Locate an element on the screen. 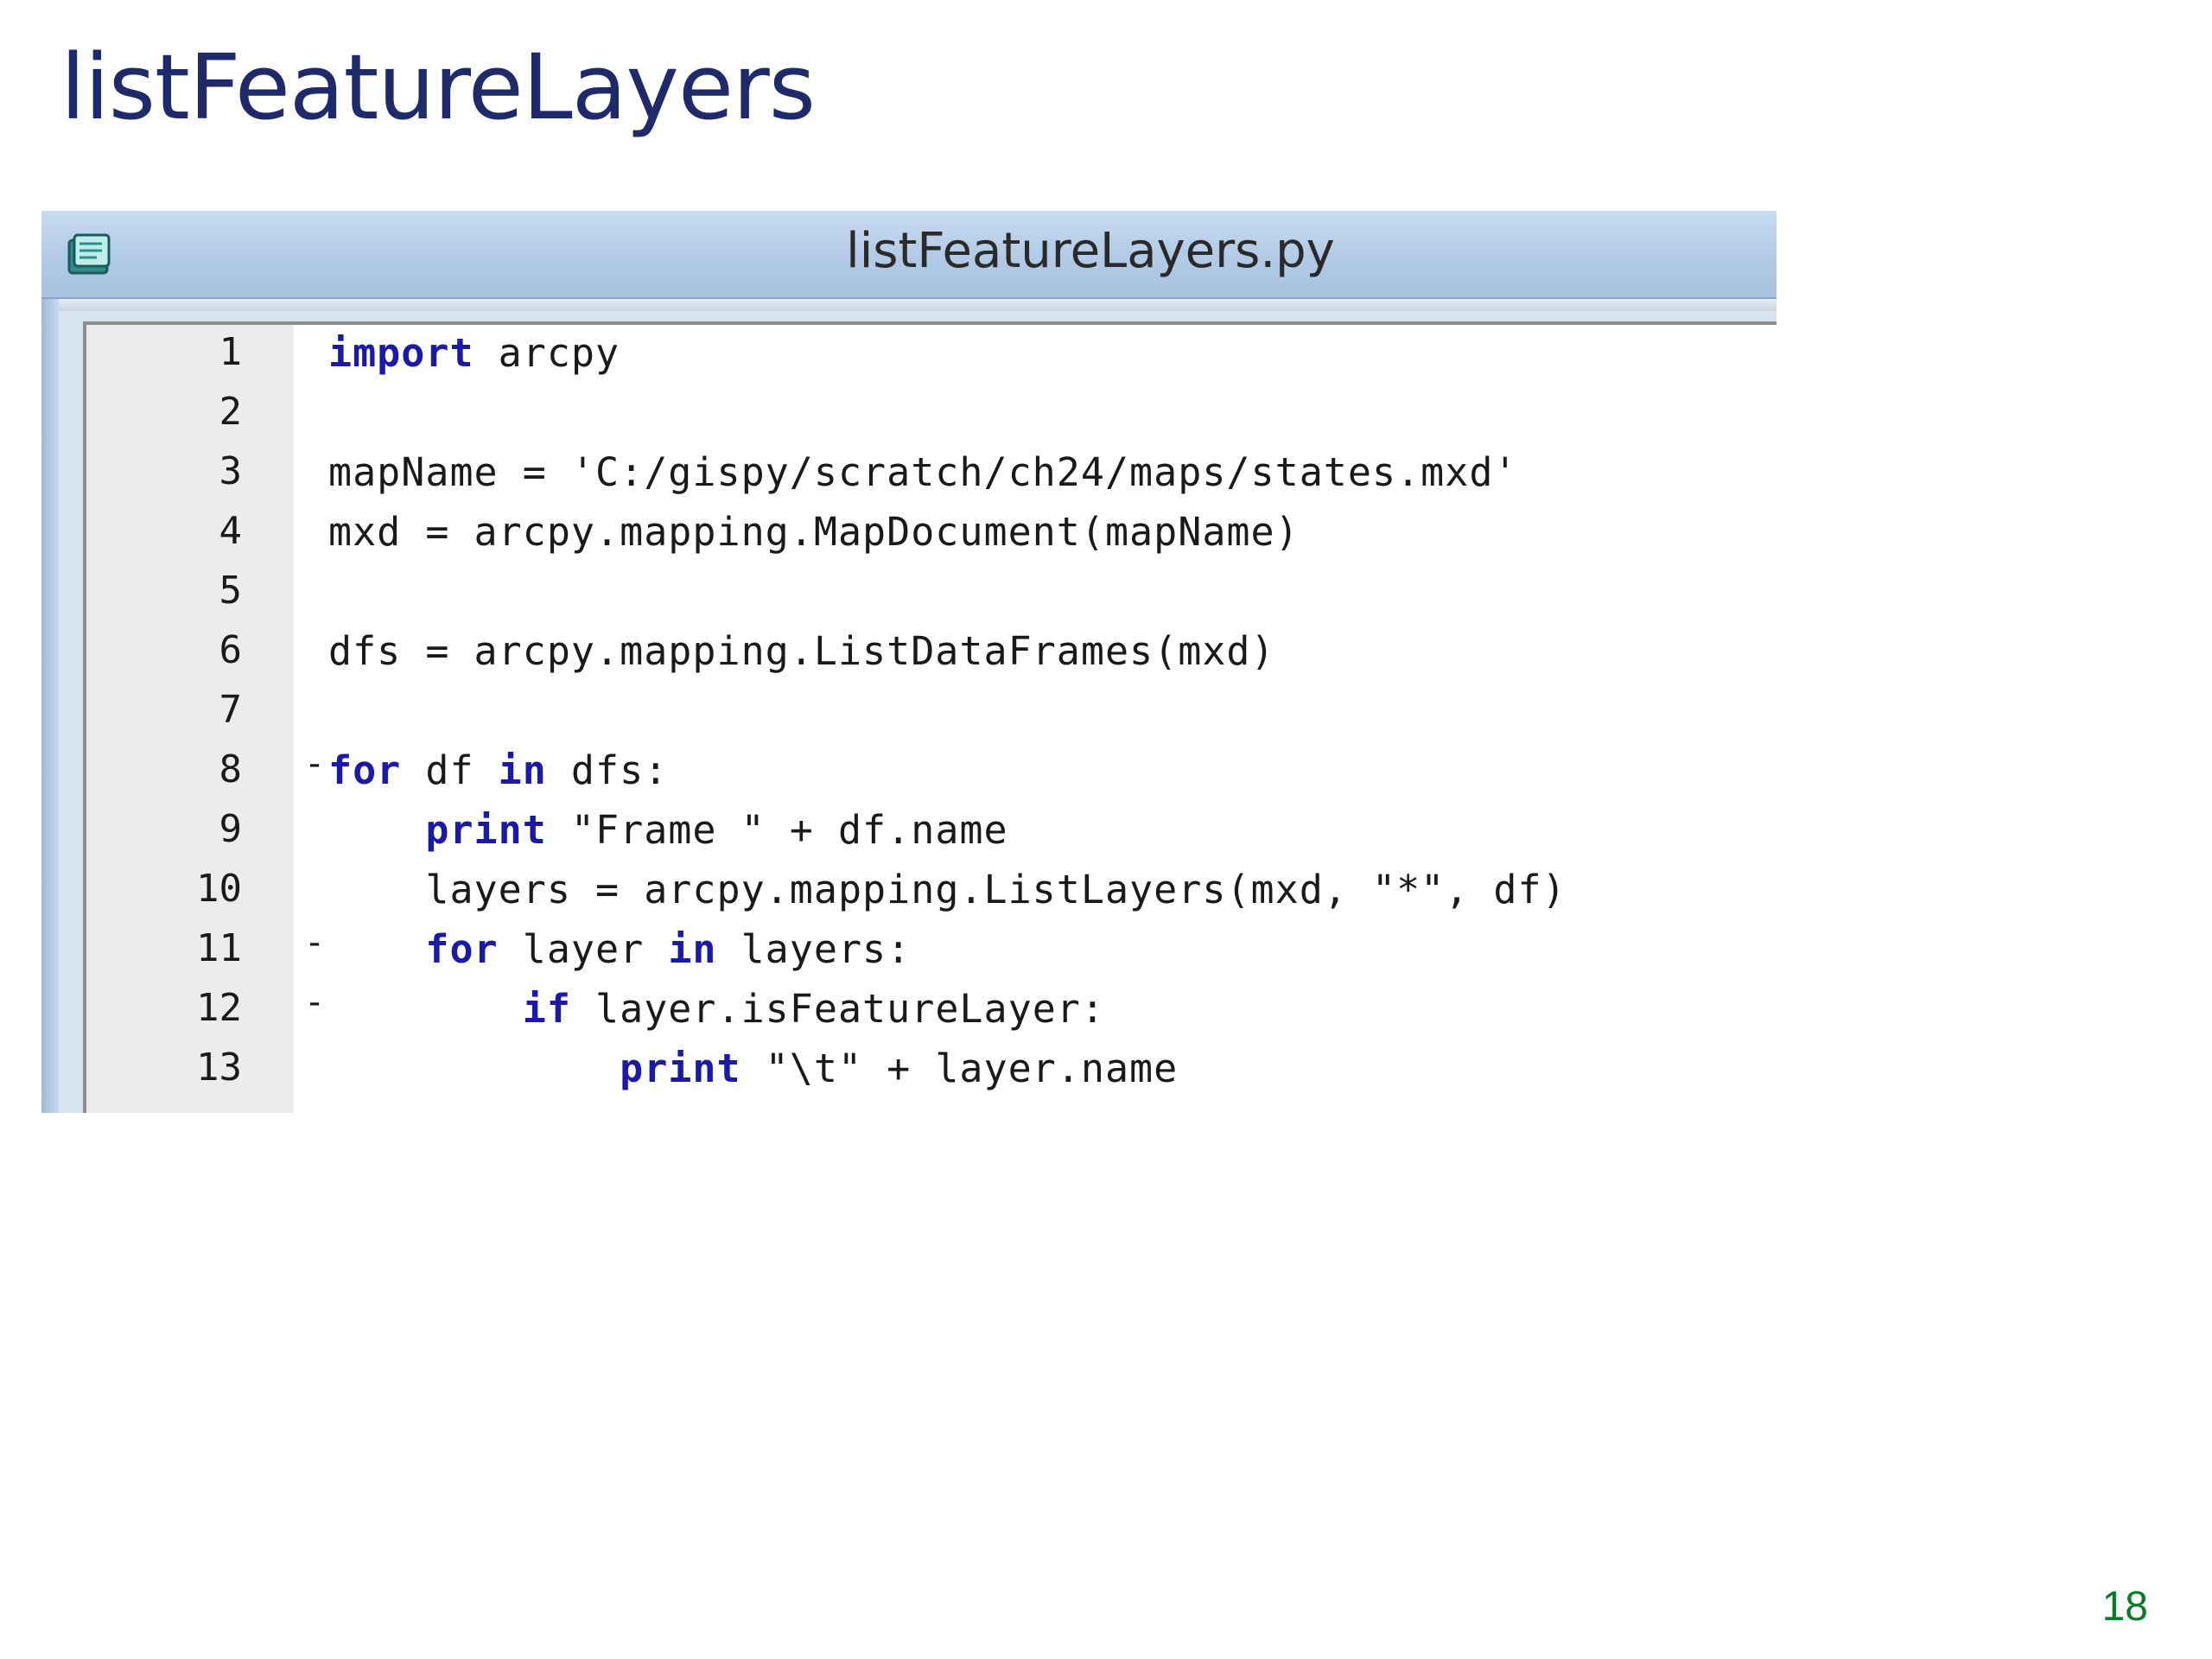 The width and height of the screenshot is (2212, 1659). line-number: 11 is located at coordinates (219, 948).